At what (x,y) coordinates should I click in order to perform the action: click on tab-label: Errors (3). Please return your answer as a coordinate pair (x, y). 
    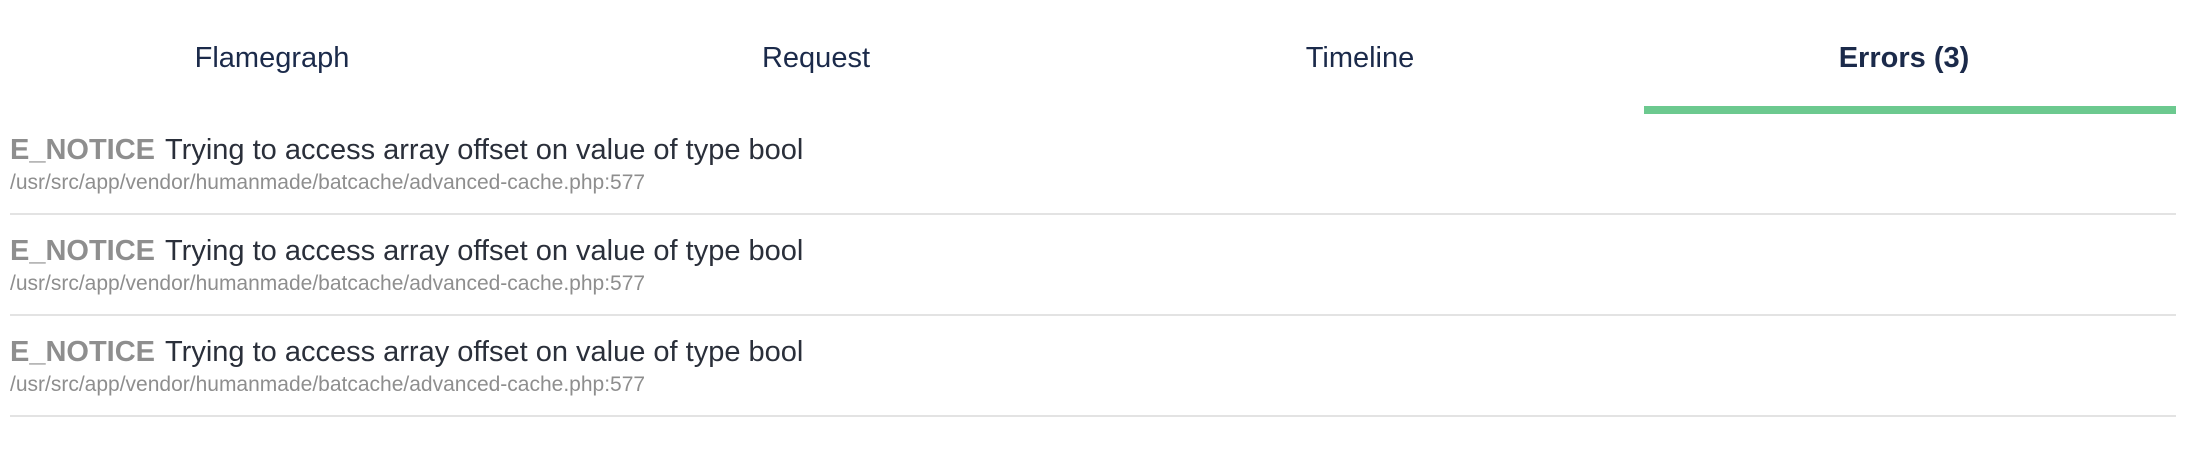
    Looking at the image, I should click on (1904, 57).